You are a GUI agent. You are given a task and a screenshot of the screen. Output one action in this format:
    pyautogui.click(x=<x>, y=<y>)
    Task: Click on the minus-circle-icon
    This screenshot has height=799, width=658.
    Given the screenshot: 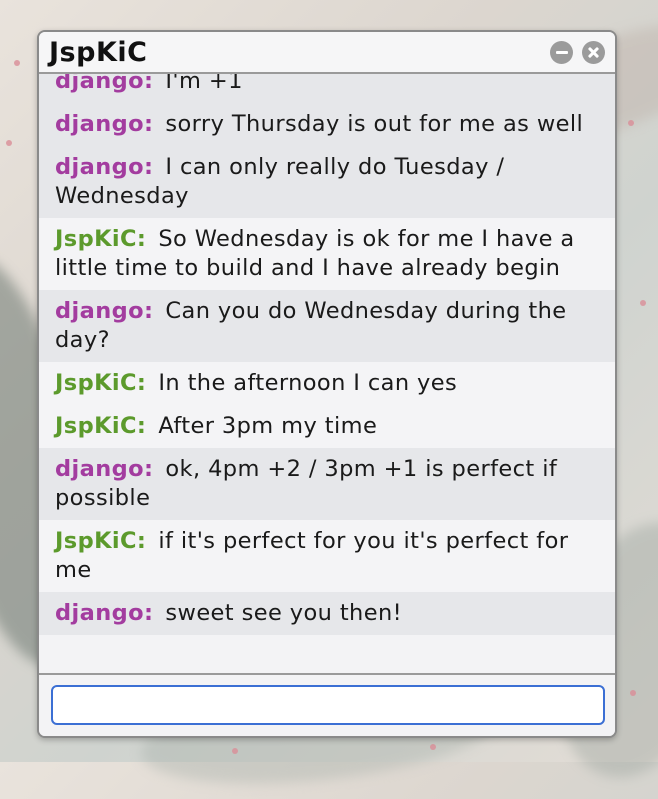 What is the action you would take?
    pyautogui.click(x=561, y=52)
    